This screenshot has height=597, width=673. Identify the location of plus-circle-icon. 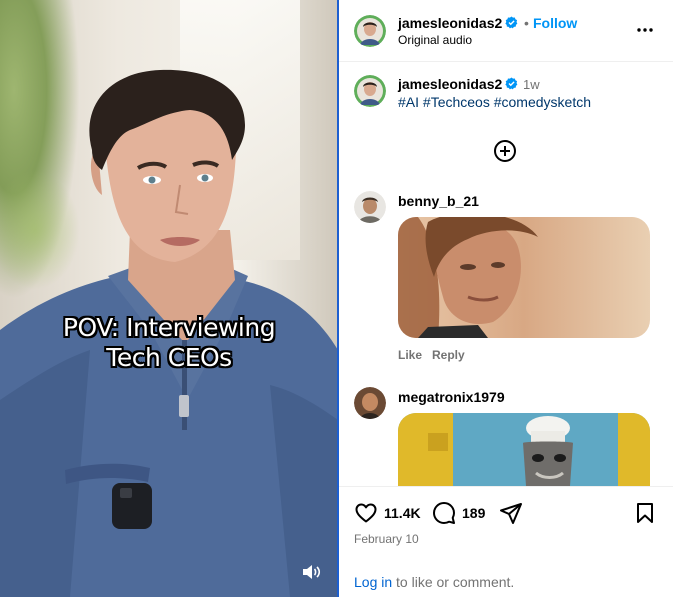
(505, 151).